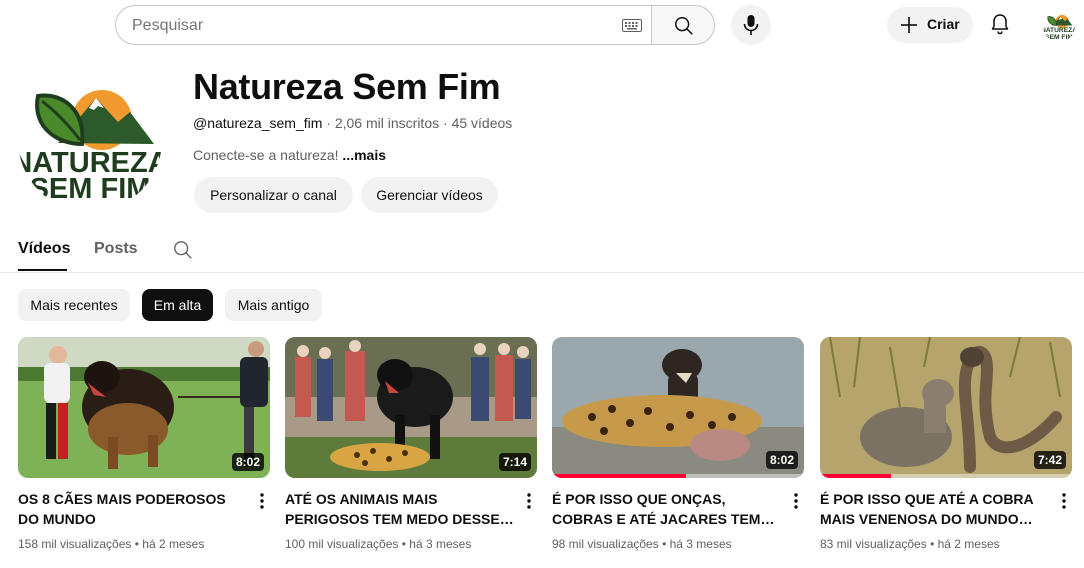 The image size is (1084, 568). What do you see at coordinates (946, 407) in the screenshot?
I see `video-thumbnail: 7:42` at bounding box center [946, 407].